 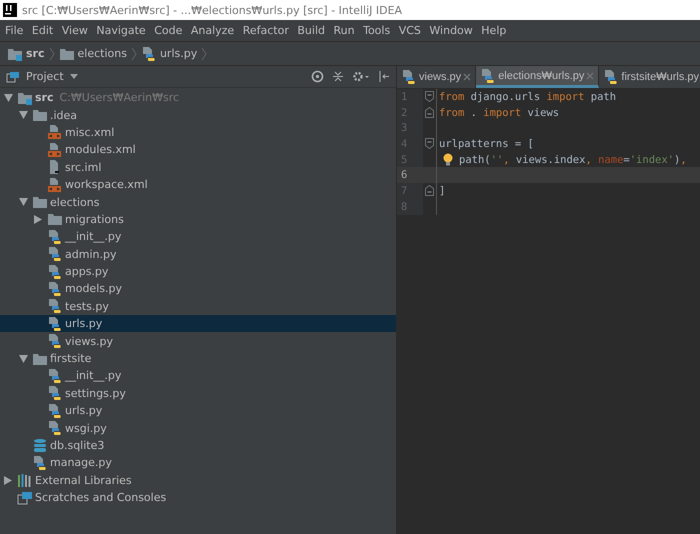 What do you see at coordinates (198, 254) in the screenshot?
I see `tree-item: admin.py` at bounding box center [198, 254].